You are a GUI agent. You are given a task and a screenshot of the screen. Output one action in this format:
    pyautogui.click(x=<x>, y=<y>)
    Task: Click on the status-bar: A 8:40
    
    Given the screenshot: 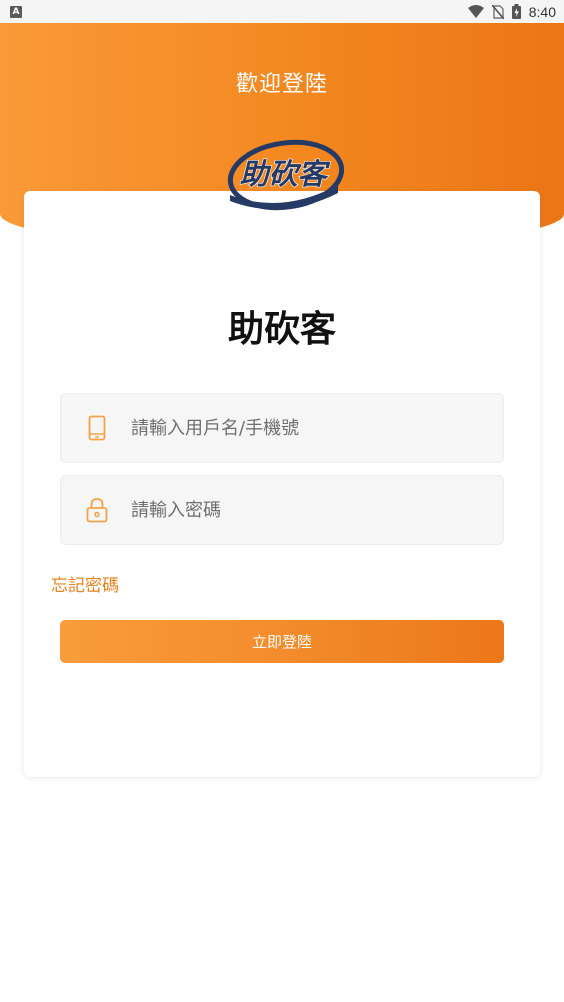 What is the action you would take?
    pyautogui.click(x=282, y=11)
    